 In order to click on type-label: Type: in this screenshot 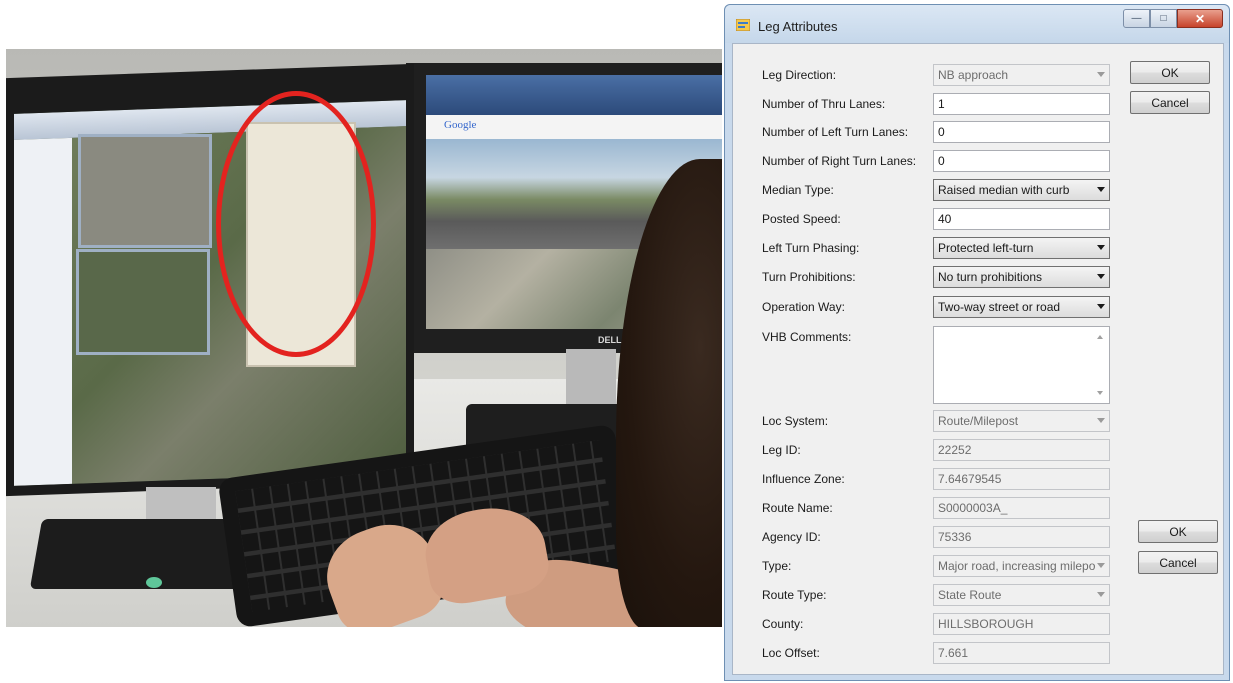, I will do `click(777, 566)`.